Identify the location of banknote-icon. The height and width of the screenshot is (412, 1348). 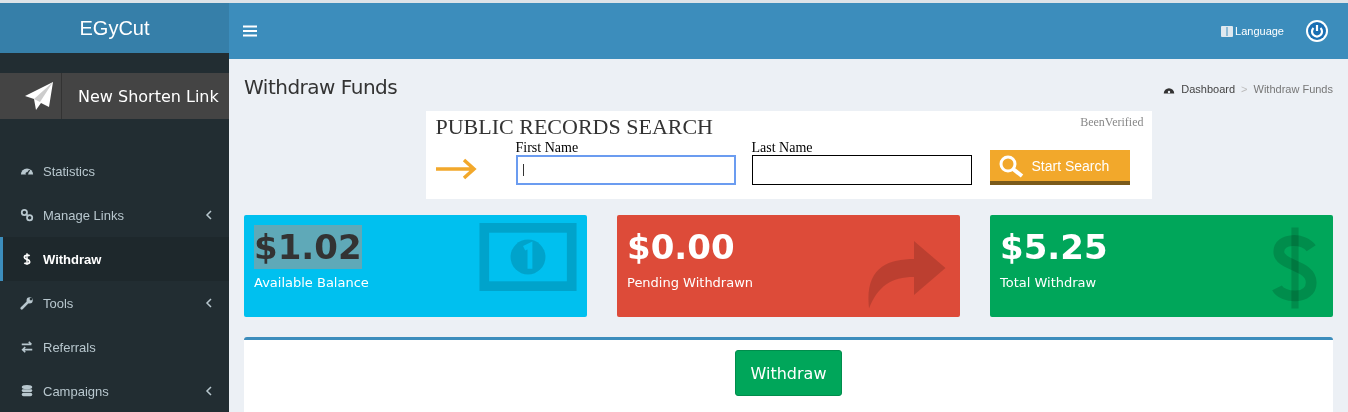
(528, 257).